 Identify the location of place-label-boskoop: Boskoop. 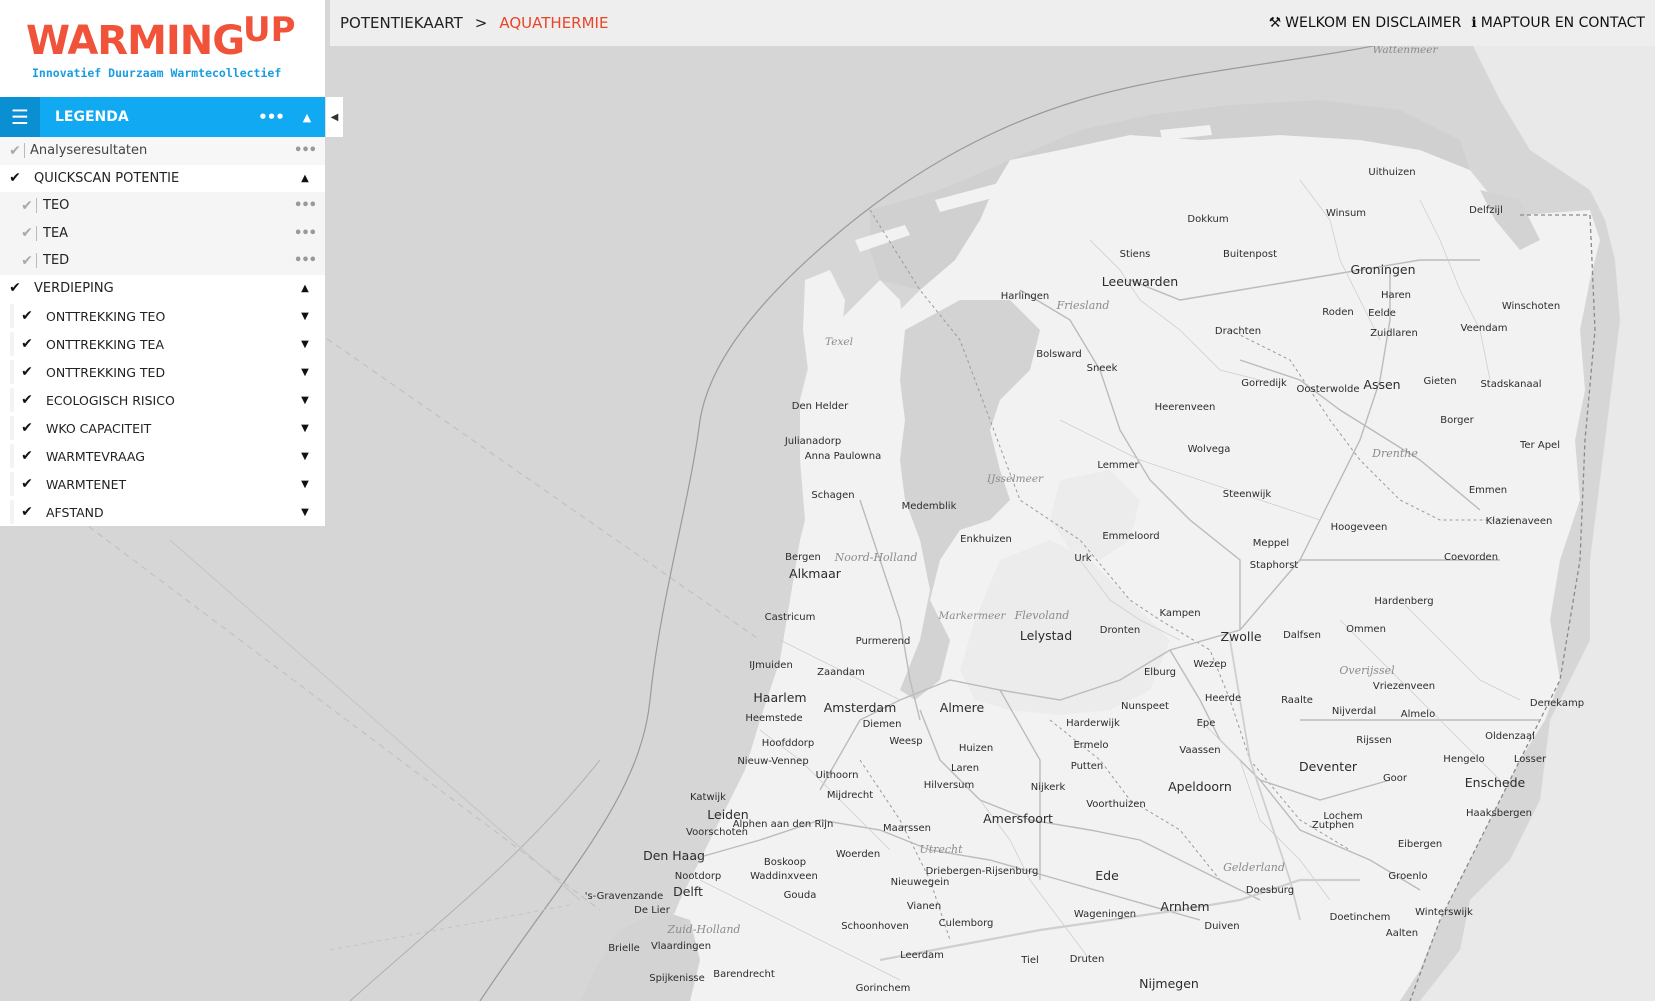
(785, 862).